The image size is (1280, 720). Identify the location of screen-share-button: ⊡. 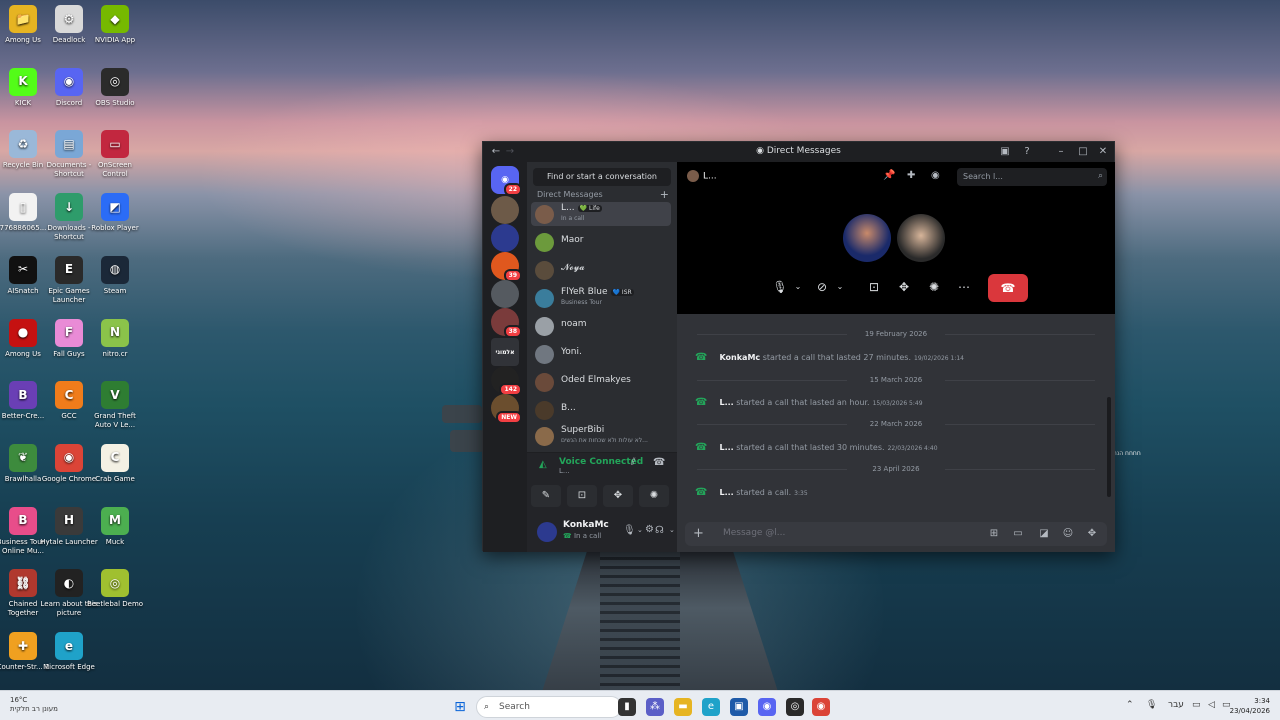
(582, 496).